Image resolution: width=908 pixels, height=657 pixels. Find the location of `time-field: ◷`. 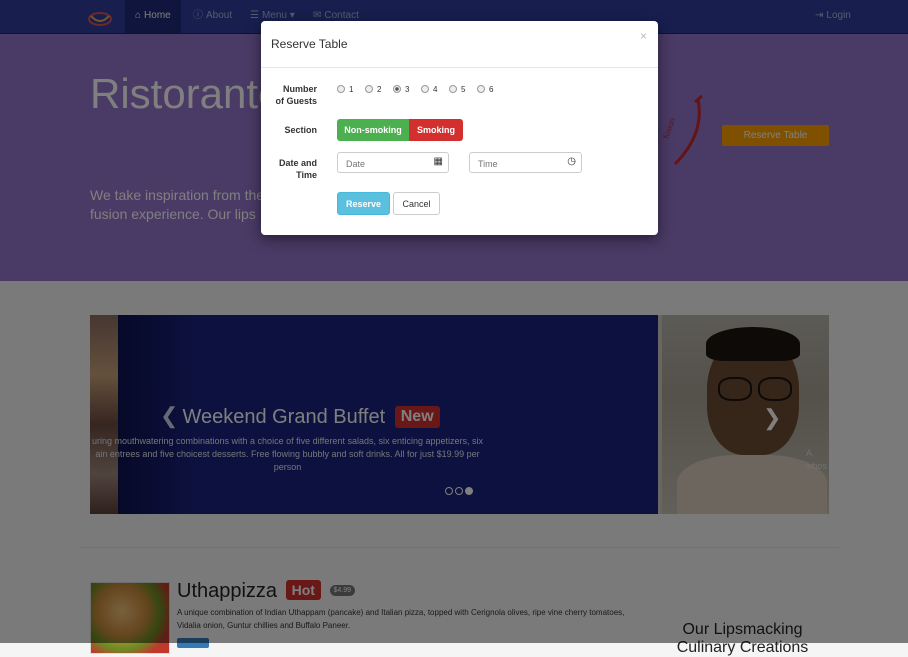

time-field: ◷ is located at coordinates (525, 163).